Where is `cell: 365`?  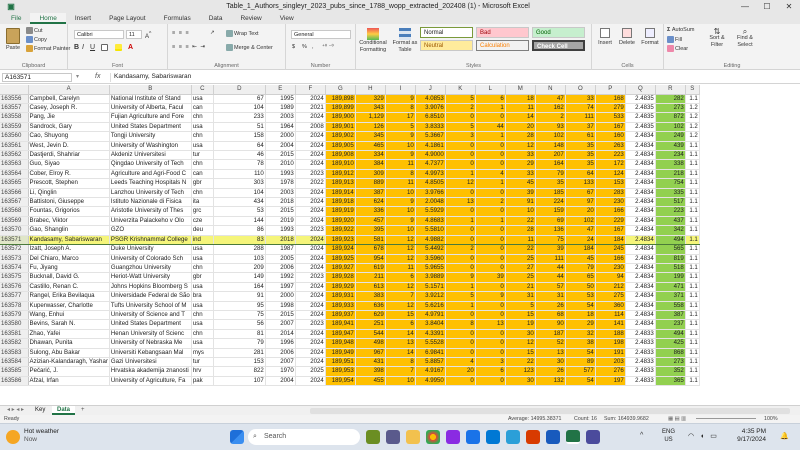 cell: 365 is located at coordinates (670, 381).